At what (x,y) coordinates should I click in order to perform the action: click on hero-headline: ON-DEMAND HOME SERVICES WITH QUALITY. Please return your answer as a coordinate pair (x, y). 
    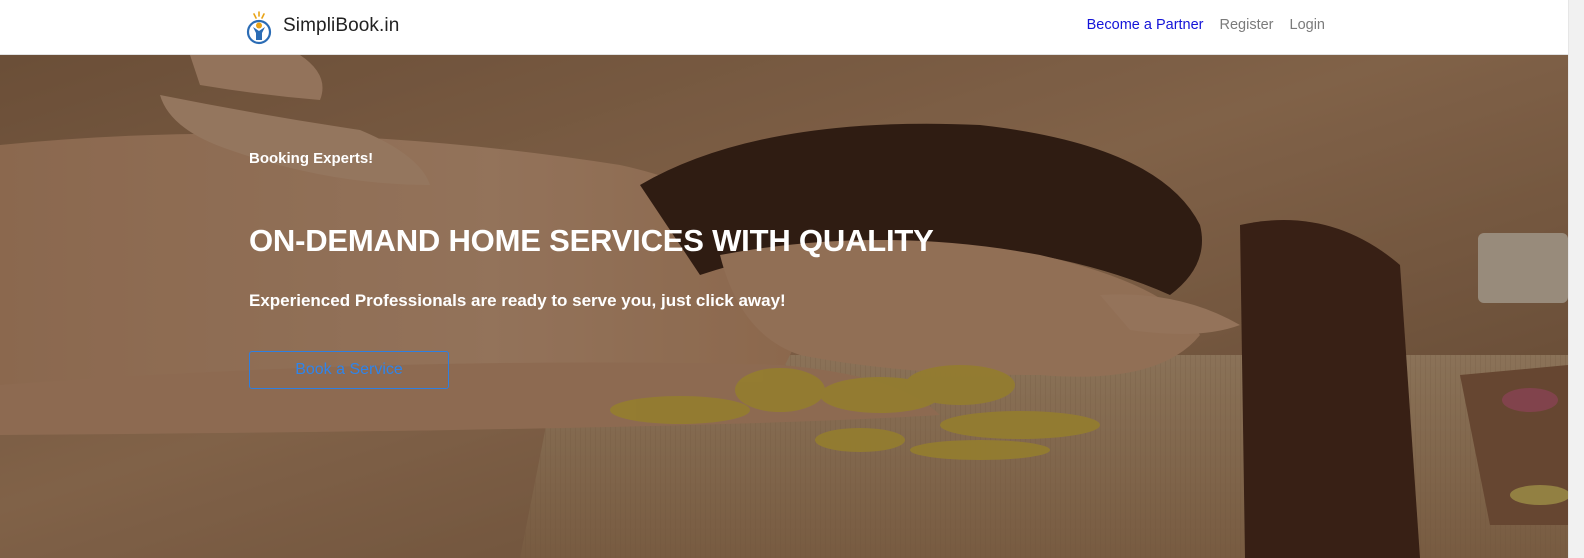
    Looking at the image, I should click on (591, 240).